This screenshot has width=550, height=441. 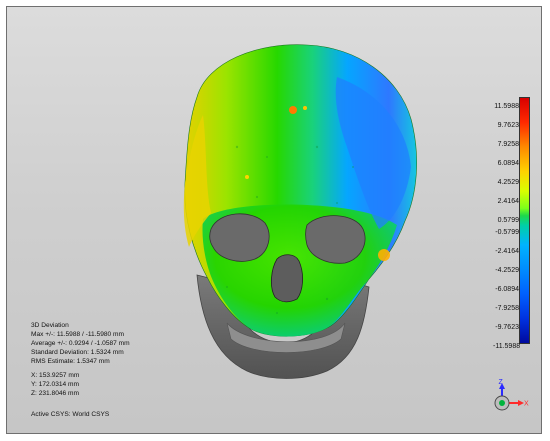 I want to click on legend-tick-label: -11.5988, so click(x=507, y=346).